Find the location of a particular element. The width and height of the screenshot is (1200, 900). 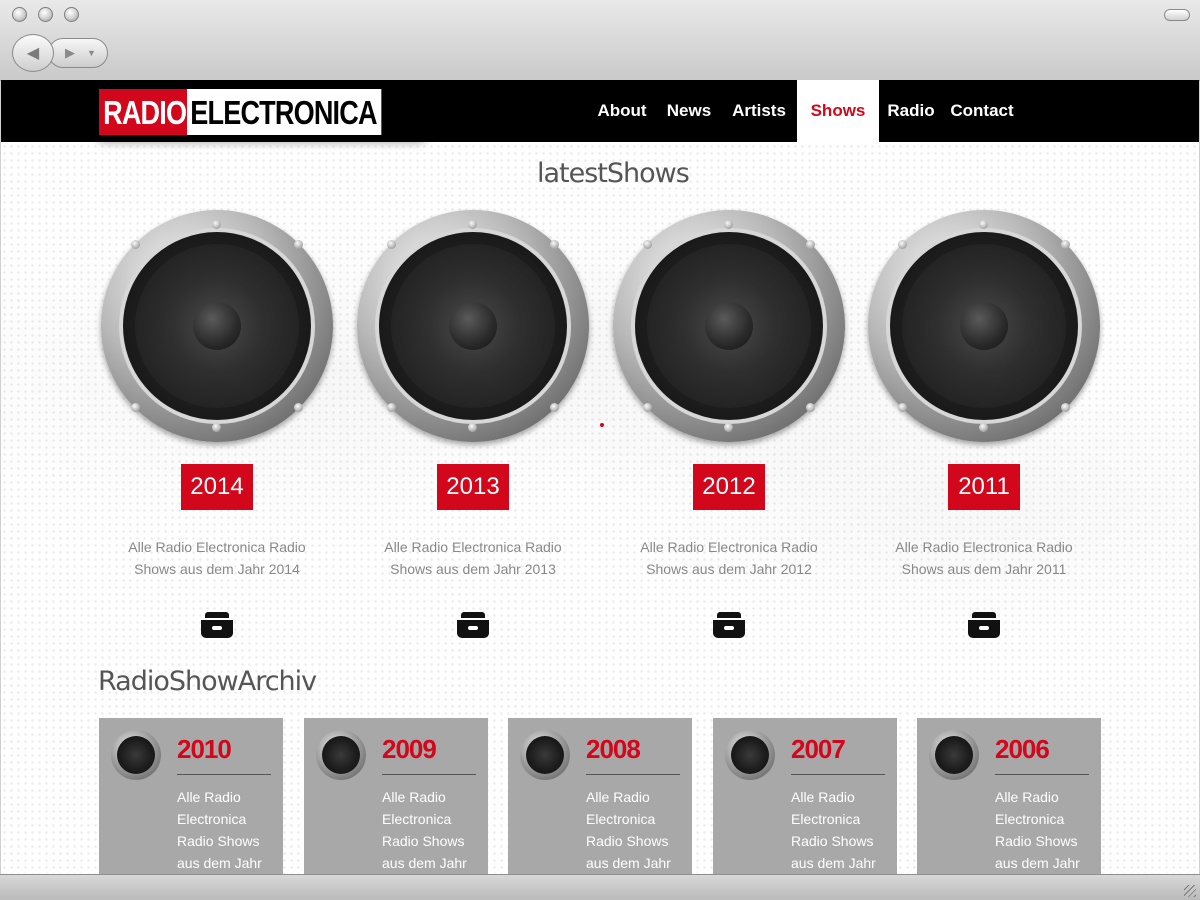

main-nav: About News Artists Shows Radio Contact is located at coordinates (804, 111).